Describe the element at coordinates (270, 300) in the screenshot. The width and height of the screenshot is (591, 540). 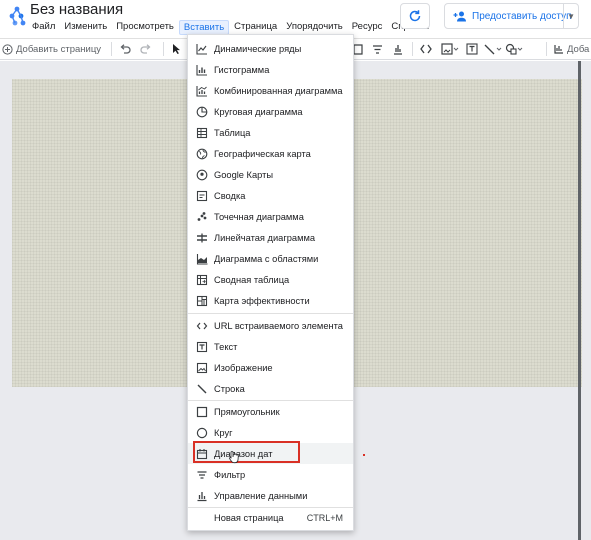
I see `menu-item-treemap: Карта эффективности` at that location.